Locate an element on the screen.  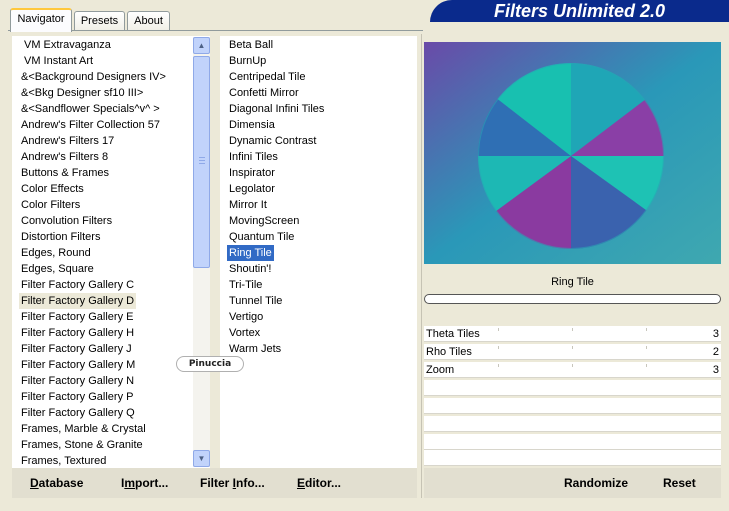
scrollbar-thumb is located at coordinates (201, 162).